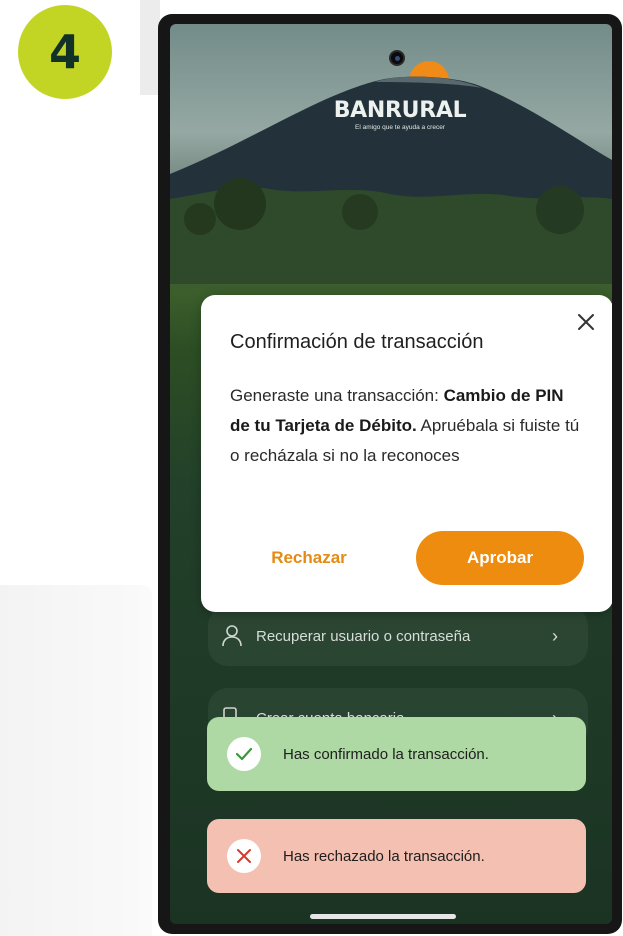  I want to click on error-toast-message: Has rechazado la transacción., so click(384, 856).